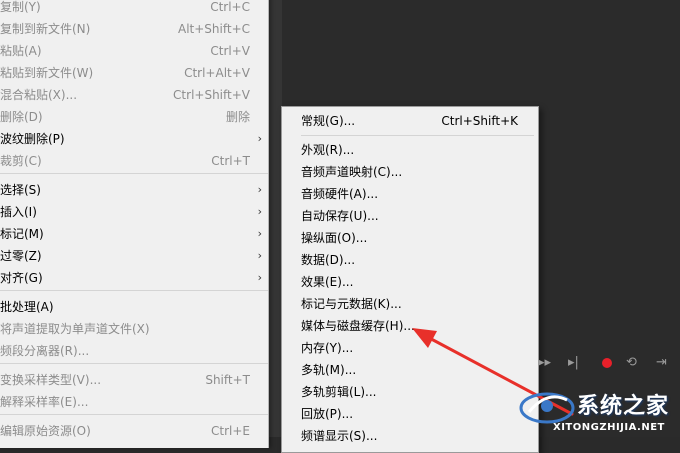  What do you see at coordinates (134, 278) in the screenshot?
I see `edit-menu-item-13: 对齐(G) ›` at bounding box center [134, 278].